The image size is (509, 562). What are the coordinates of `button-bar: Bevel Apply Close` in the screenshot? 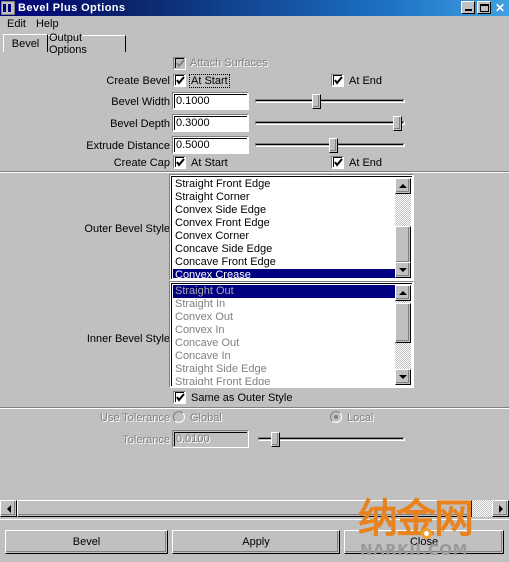 It's located at (254, 540).